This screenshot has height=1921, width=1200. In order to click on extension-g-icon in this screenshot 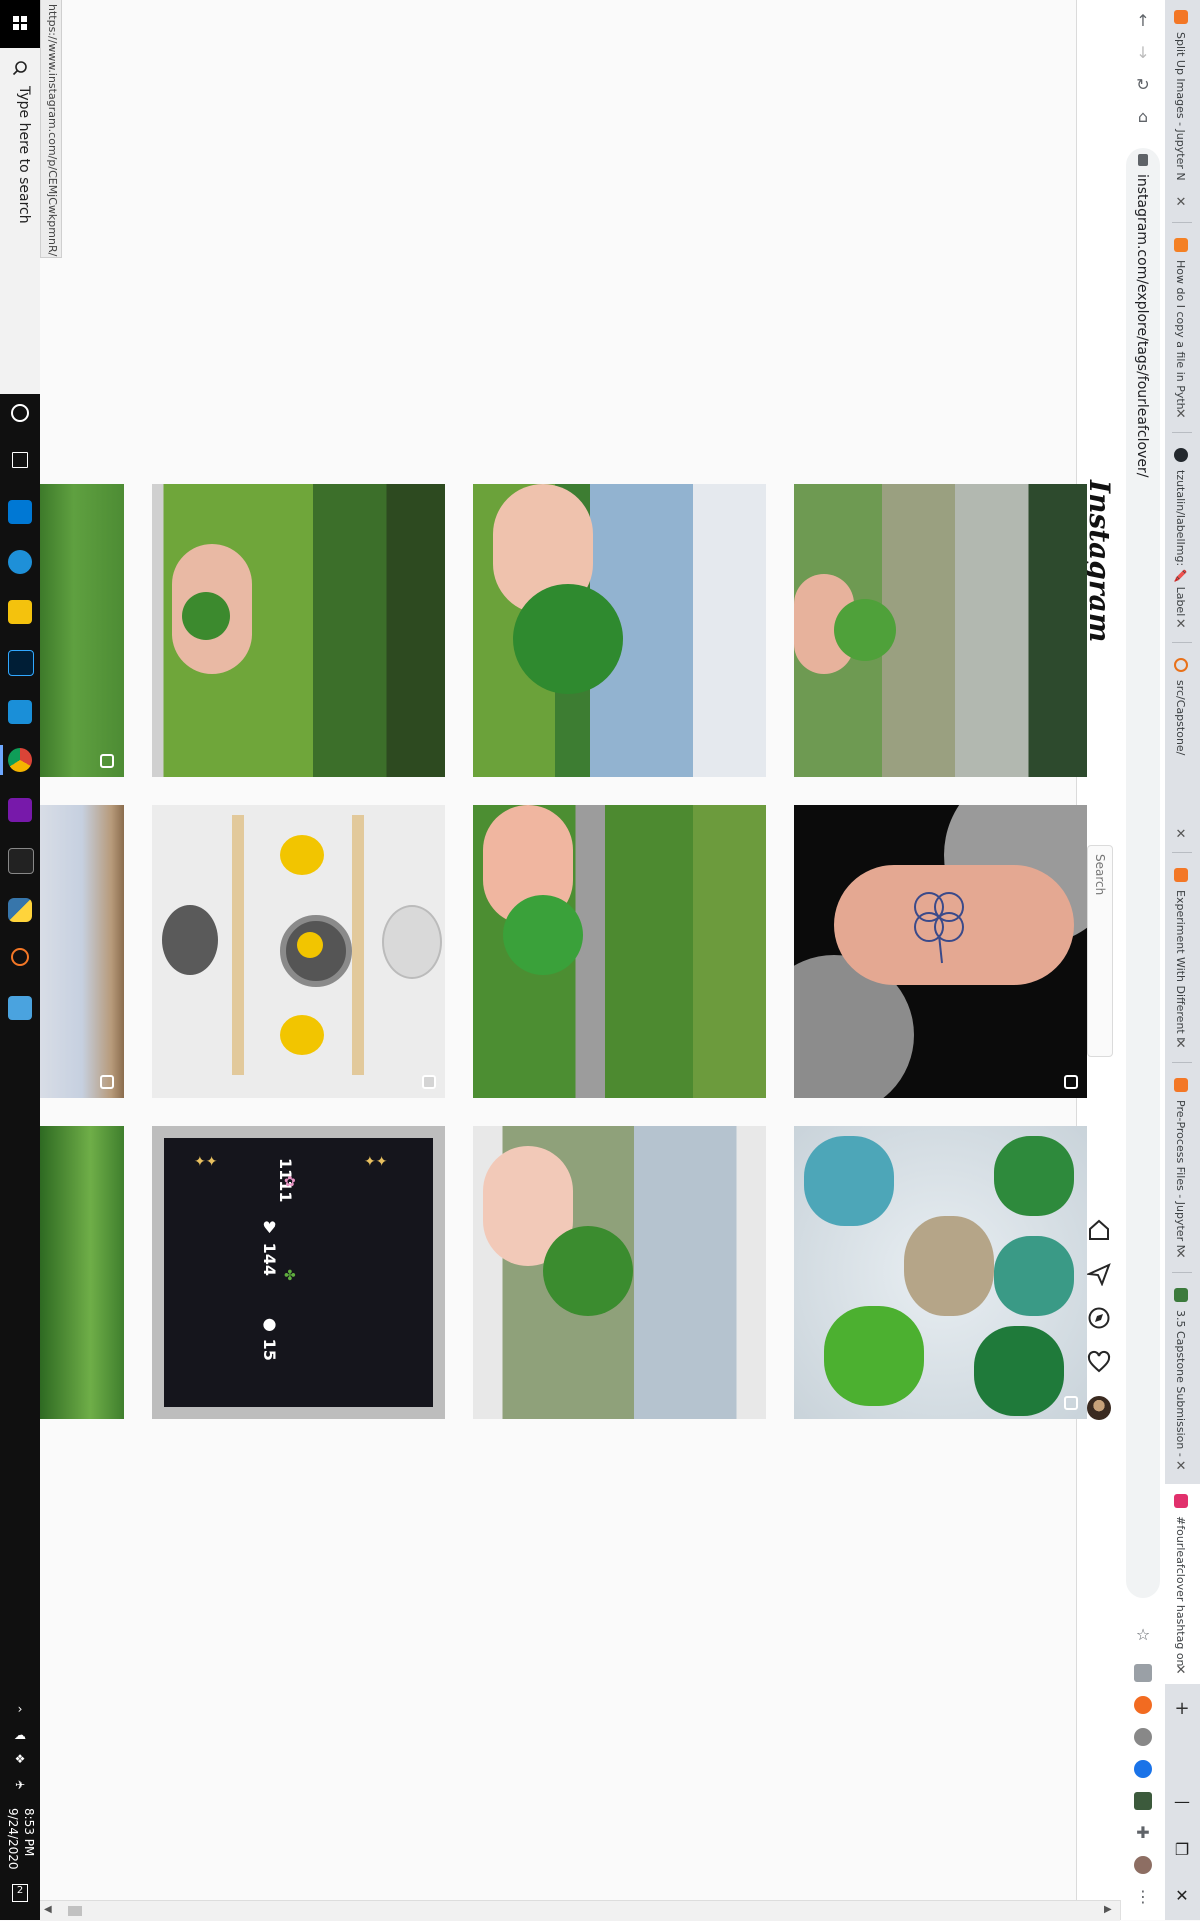, I will do `click(1143, 1673)`.